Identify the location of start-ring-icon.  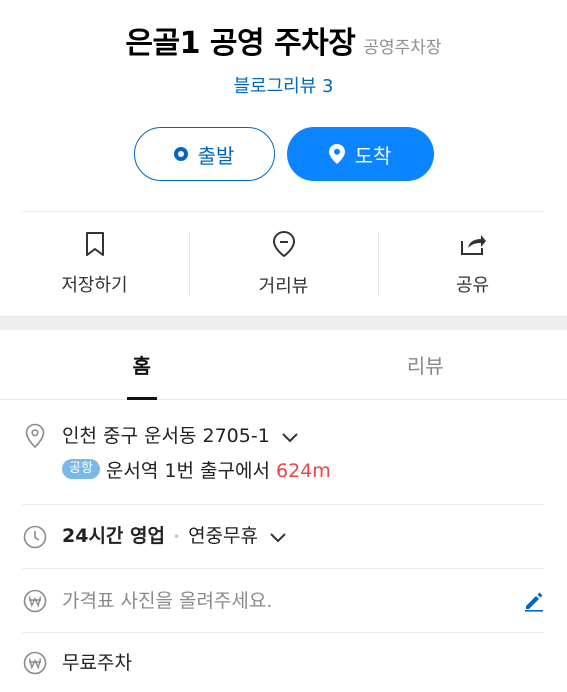
(180, 154).